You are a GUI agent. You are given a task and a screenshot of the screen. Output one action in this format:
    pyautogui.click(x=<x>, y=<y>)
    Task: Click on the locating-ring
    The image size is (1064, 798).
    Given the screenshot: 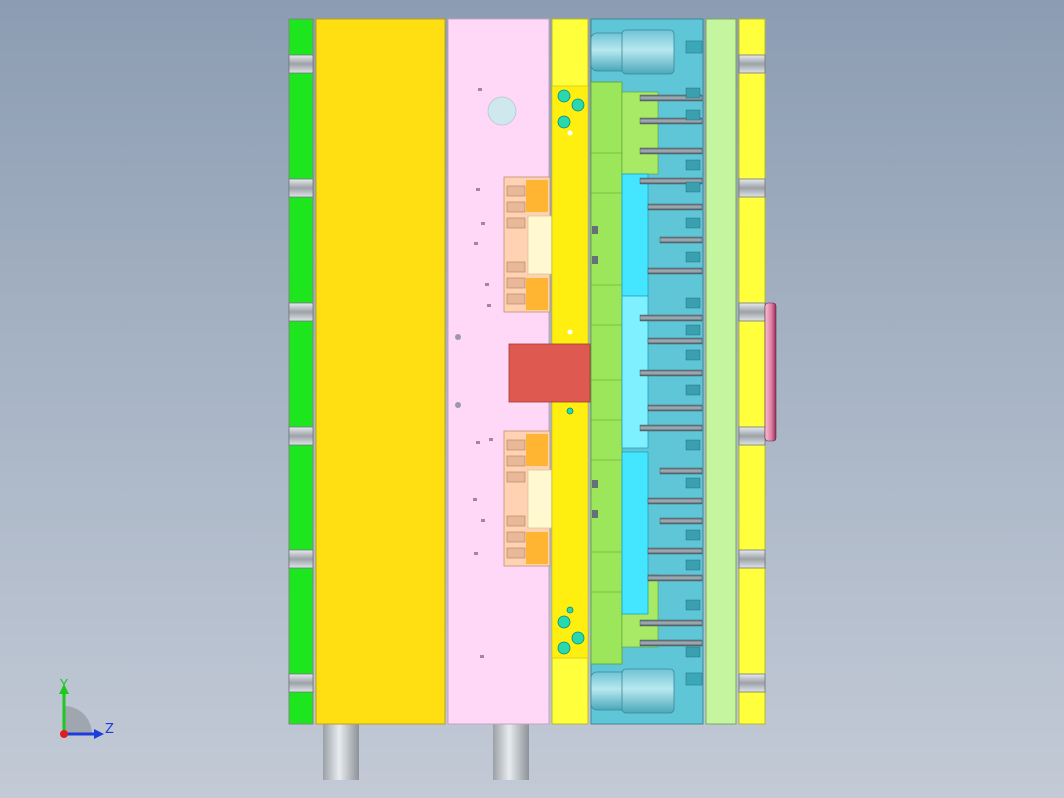 What is the action you would take?
    pyautogui.click(x=770, y=372)
    